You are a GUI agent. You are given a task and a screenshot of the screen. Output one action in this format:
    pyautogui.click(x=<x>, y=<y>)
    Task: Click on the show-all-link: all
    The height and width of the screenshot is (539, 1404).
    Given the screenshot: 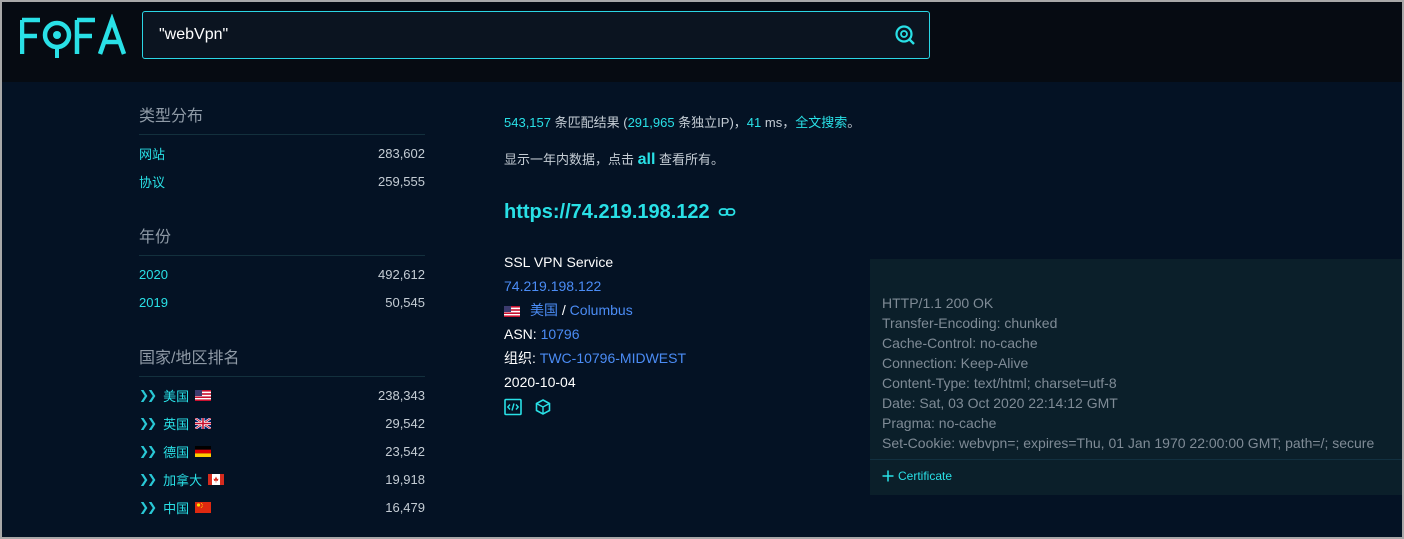 What is the action you would take?
    pyautogui.click(x=647, y=159)
    